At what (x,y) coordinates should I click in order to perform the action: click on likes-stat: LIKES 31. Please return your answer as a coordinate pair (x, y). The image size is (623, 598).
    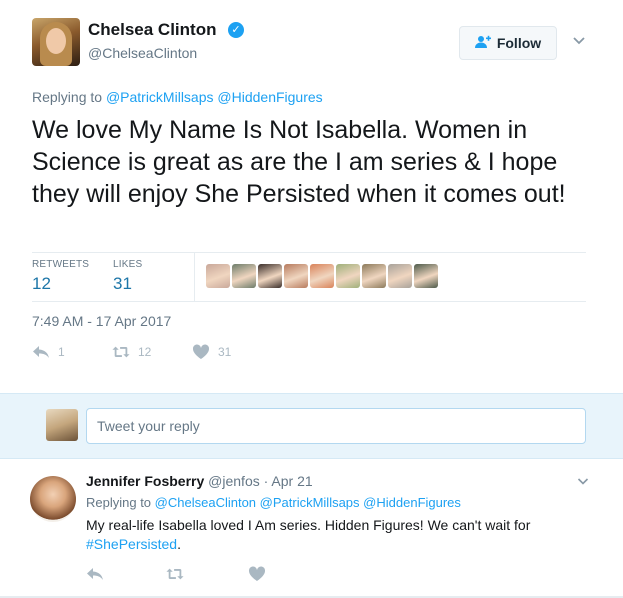
    Looking at the image, I should click on (127, 276).